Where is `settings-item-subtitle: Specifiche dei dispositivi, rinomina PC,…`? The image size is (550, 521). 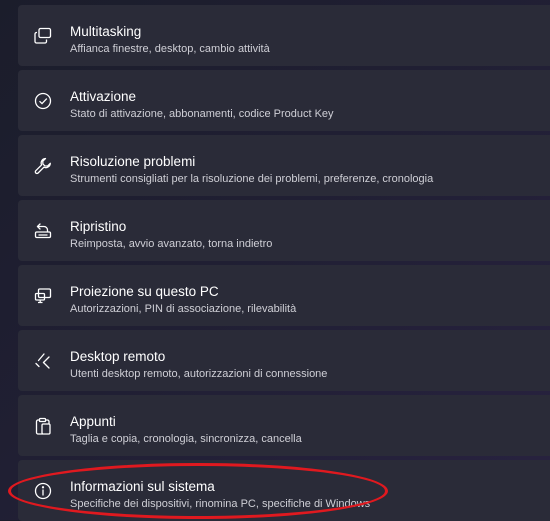 settings-item-subtitle: Specifiche dei dispositivi, rinomina PC,… is located at coordinates (220, 504).